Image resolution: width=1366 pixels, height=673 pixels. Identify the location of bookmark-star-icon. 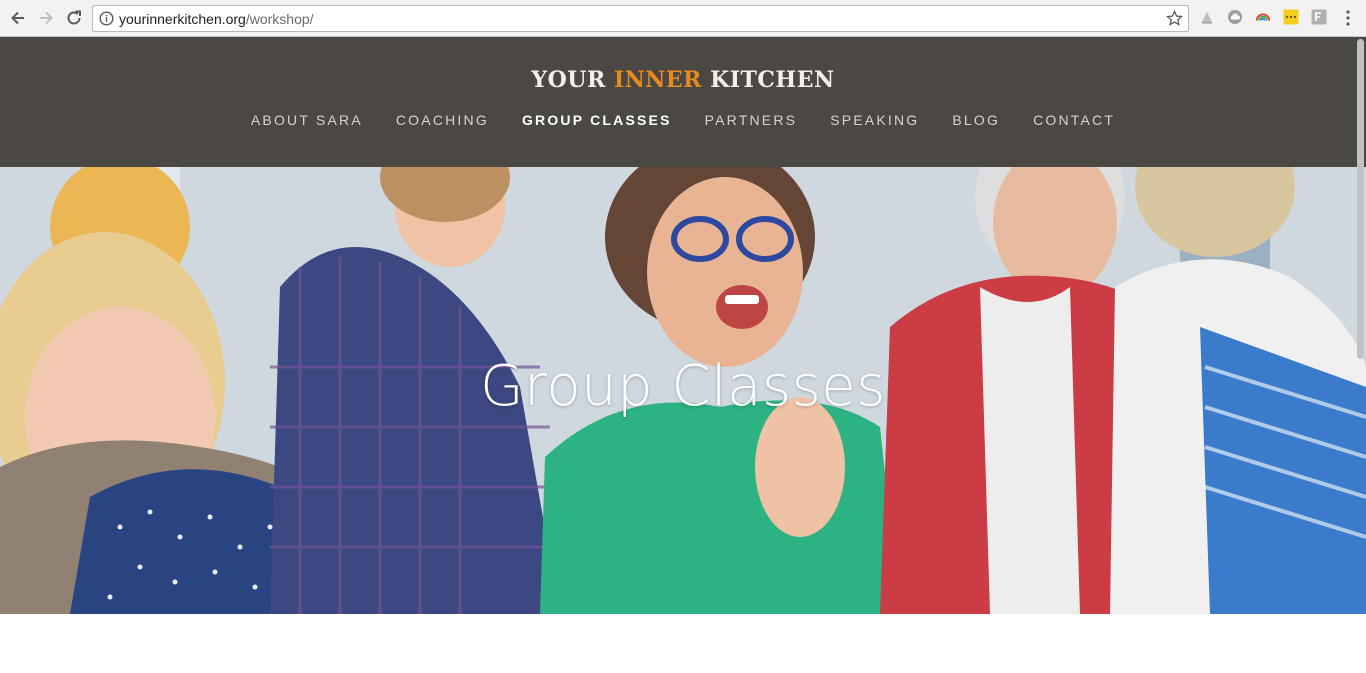
(1174, 18).